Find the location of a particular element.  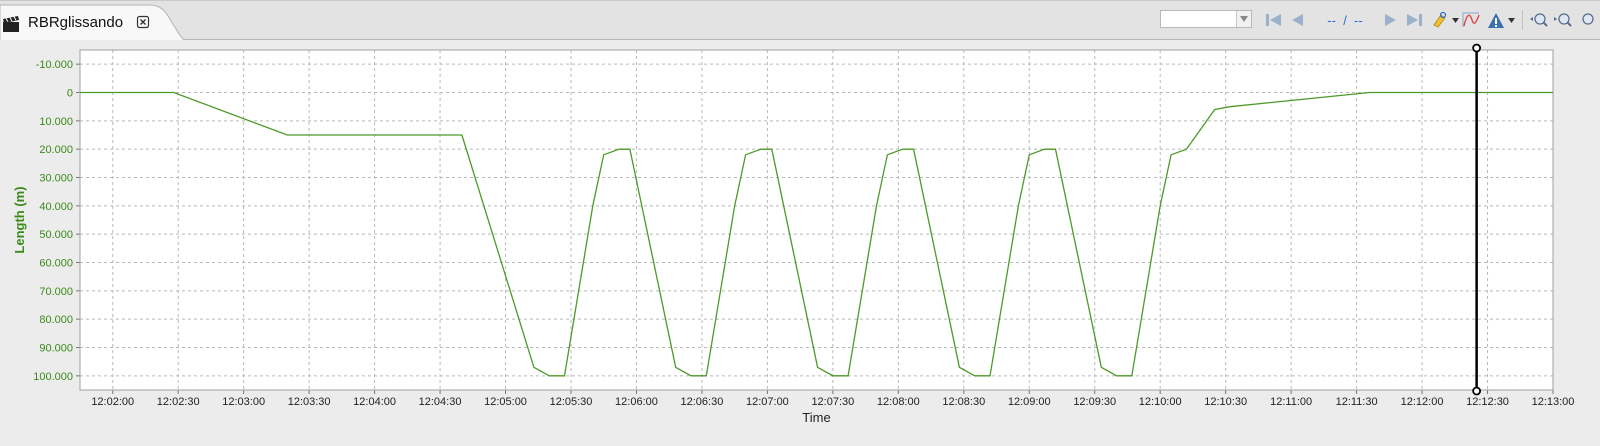

x-tick-label: 12:03:30 is located at coordinates (309, 402).